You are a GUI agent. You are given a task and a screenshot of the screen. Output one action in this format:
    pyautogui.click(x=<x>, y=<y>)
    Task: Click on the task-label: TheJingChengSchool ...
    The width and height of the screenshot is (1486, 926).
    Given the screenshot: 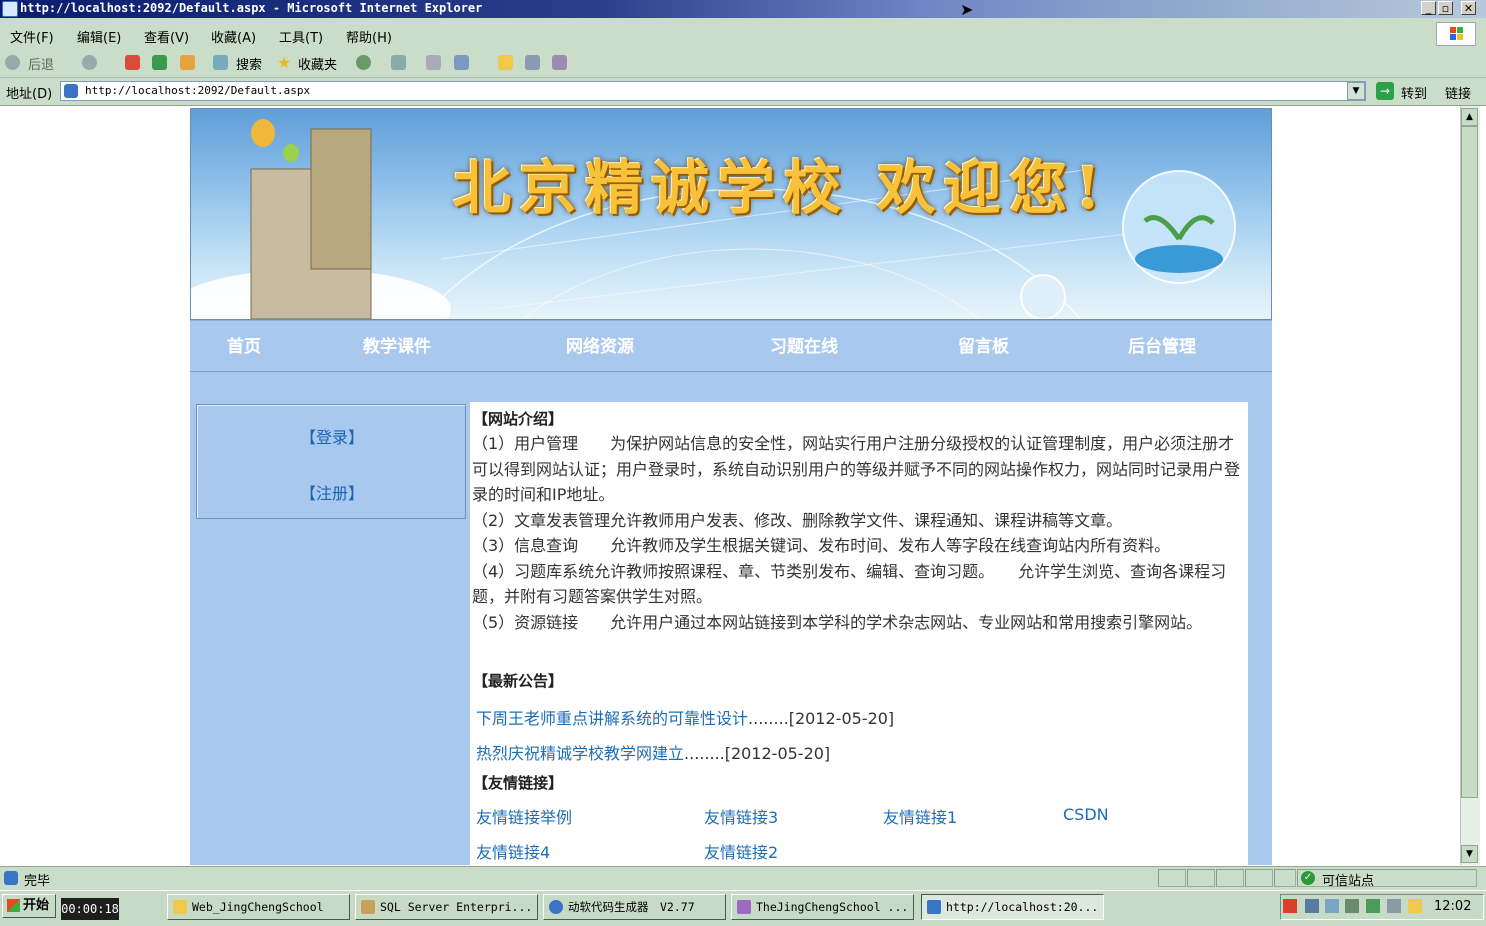 What is the action you would take?
    pyautogui.click(x=832, y=907)
    